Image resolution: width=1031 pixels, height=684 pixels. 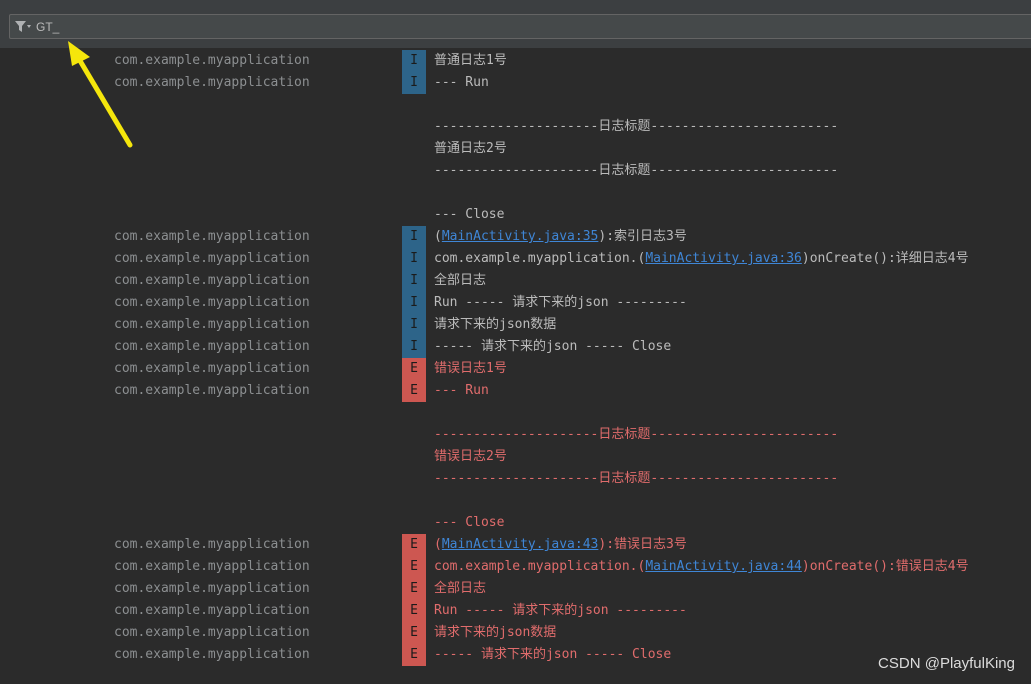 What do you see at coordinates (515, 391) in the screenshot?
I see `log-row: com.example.myapplication E --- Run` at bounding box center [515, 391].